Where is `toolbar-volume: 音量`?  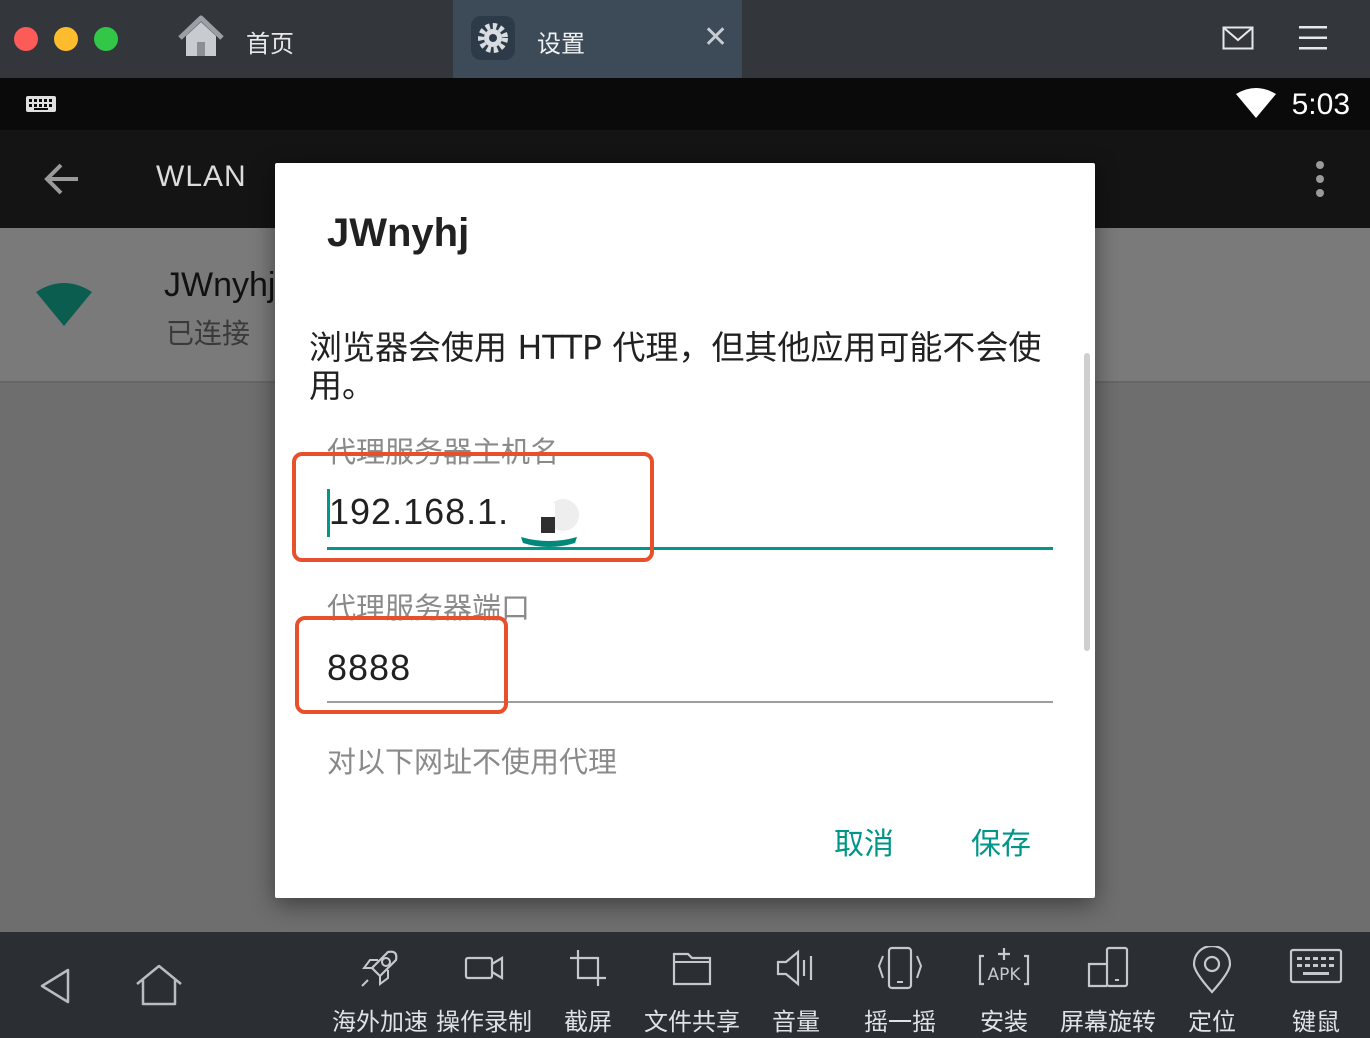 toolbar-volume: 音量 is located at coordinates (796, 985).